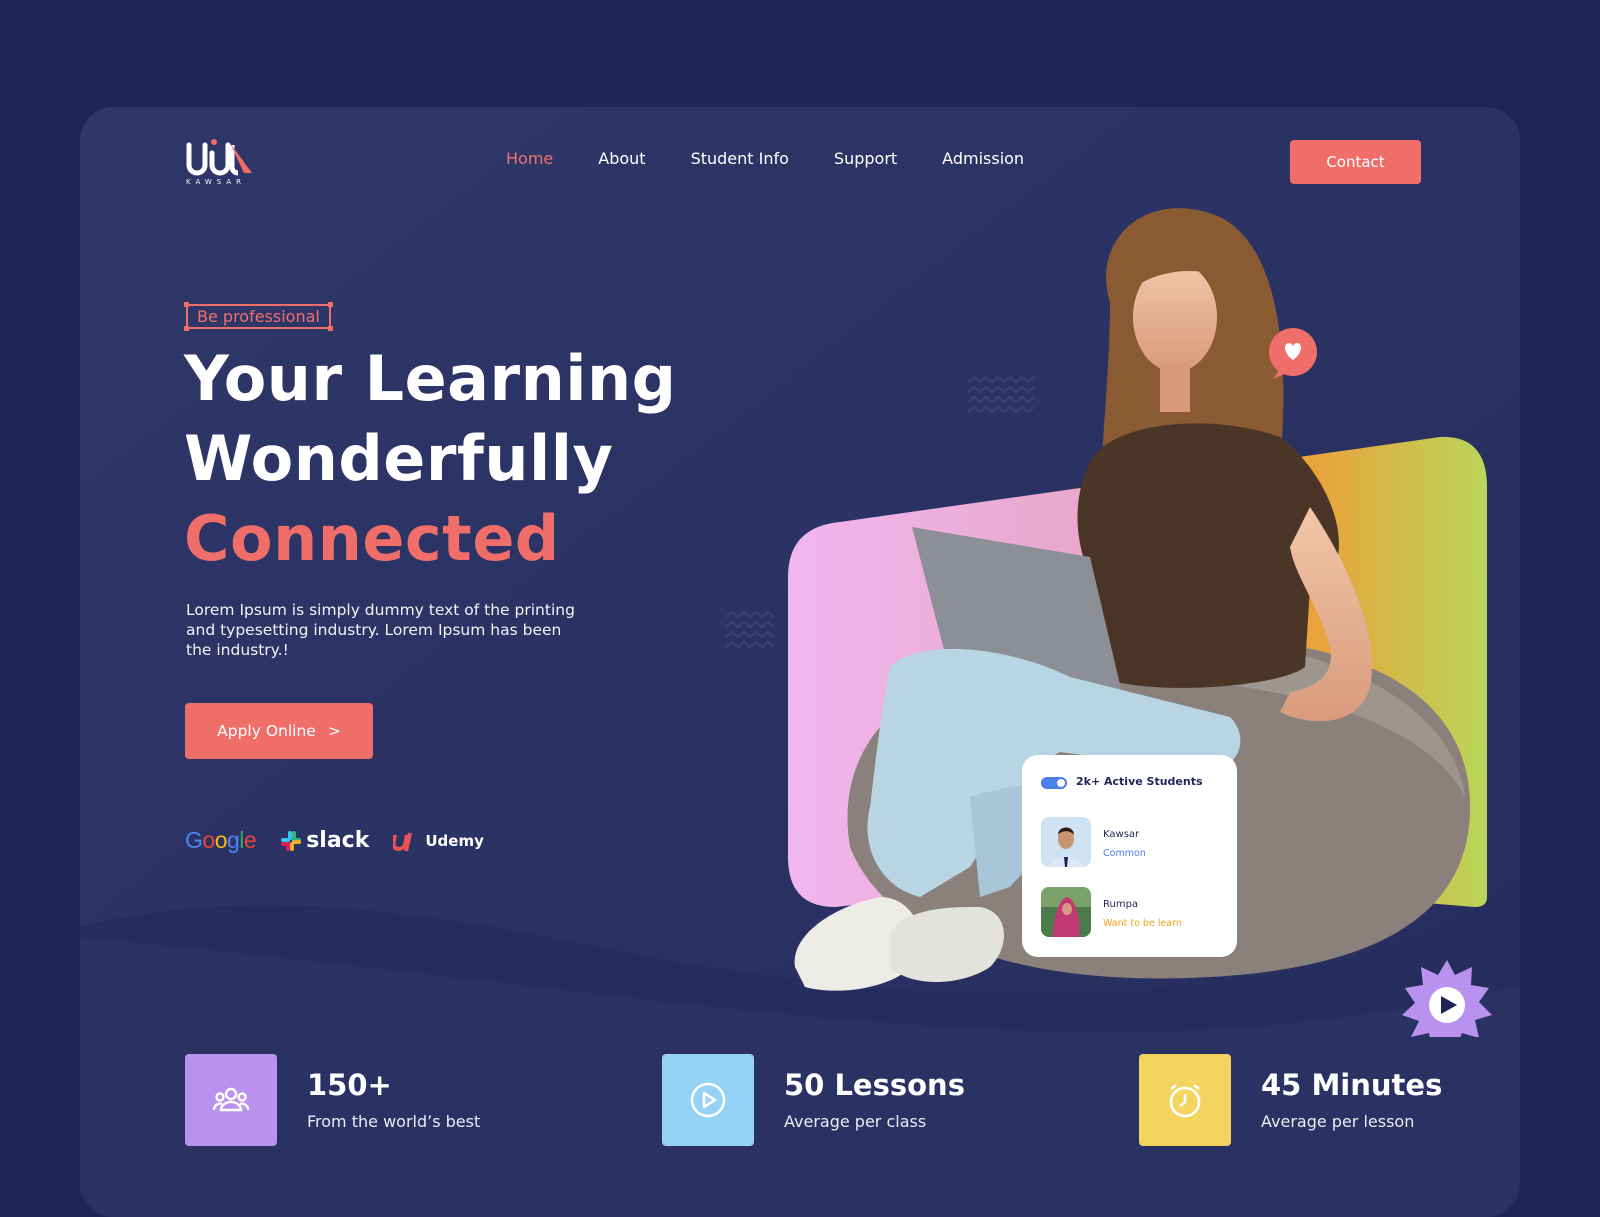 The height and width of the screenshot is (1217, 1600). What do you see at coordinates (1185, 1100) in the screenshot?
I see `alarm-clock-icon` at bounding box center [1185, 1100].